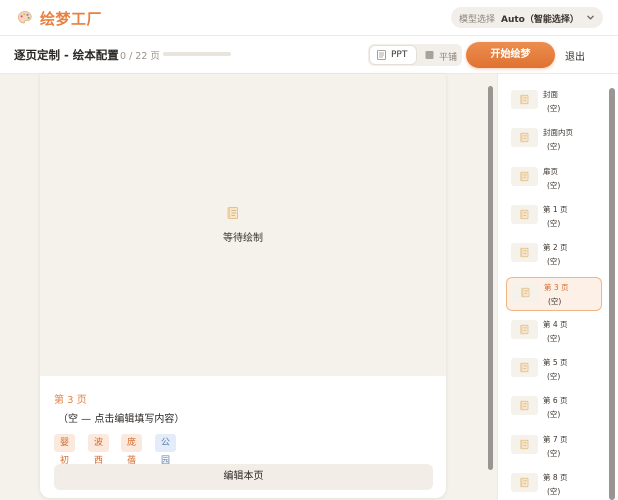 The width and height of the screenshot is (618, 500). Describe the element at coordinates (166, 450) in the screenshot. I see `tag: 公园` at that location.